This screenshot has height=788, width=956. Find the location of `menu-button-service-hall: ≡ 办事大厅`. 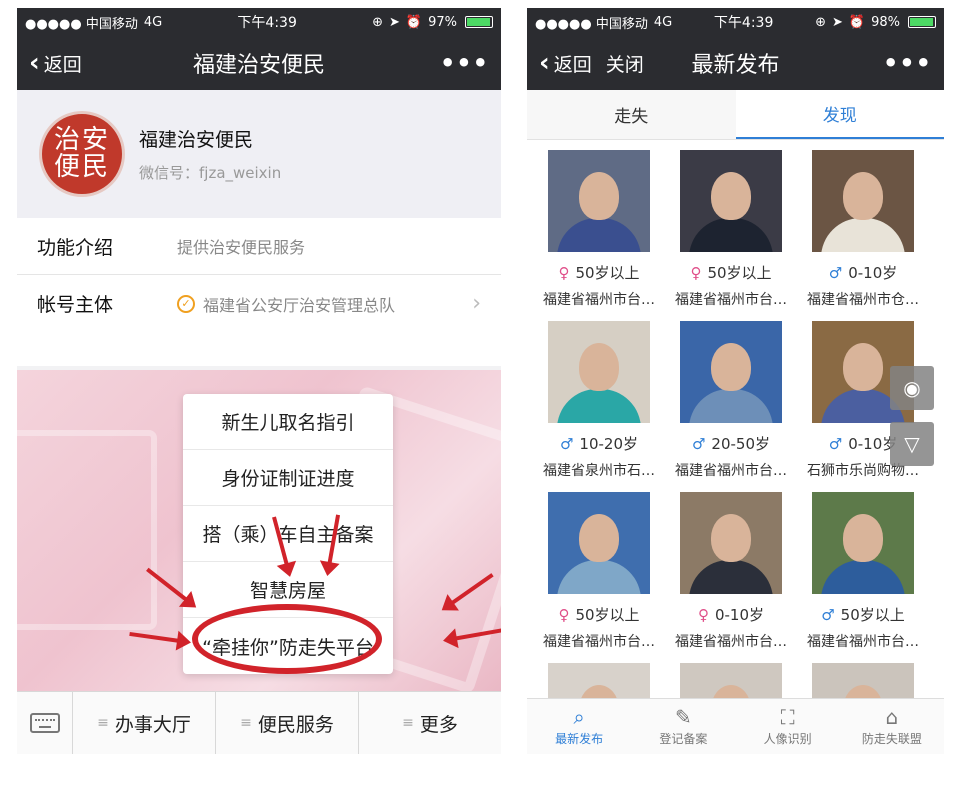

menu-button-service-hall: ≡ 办事大厅 is located at coordinates (144, 723).